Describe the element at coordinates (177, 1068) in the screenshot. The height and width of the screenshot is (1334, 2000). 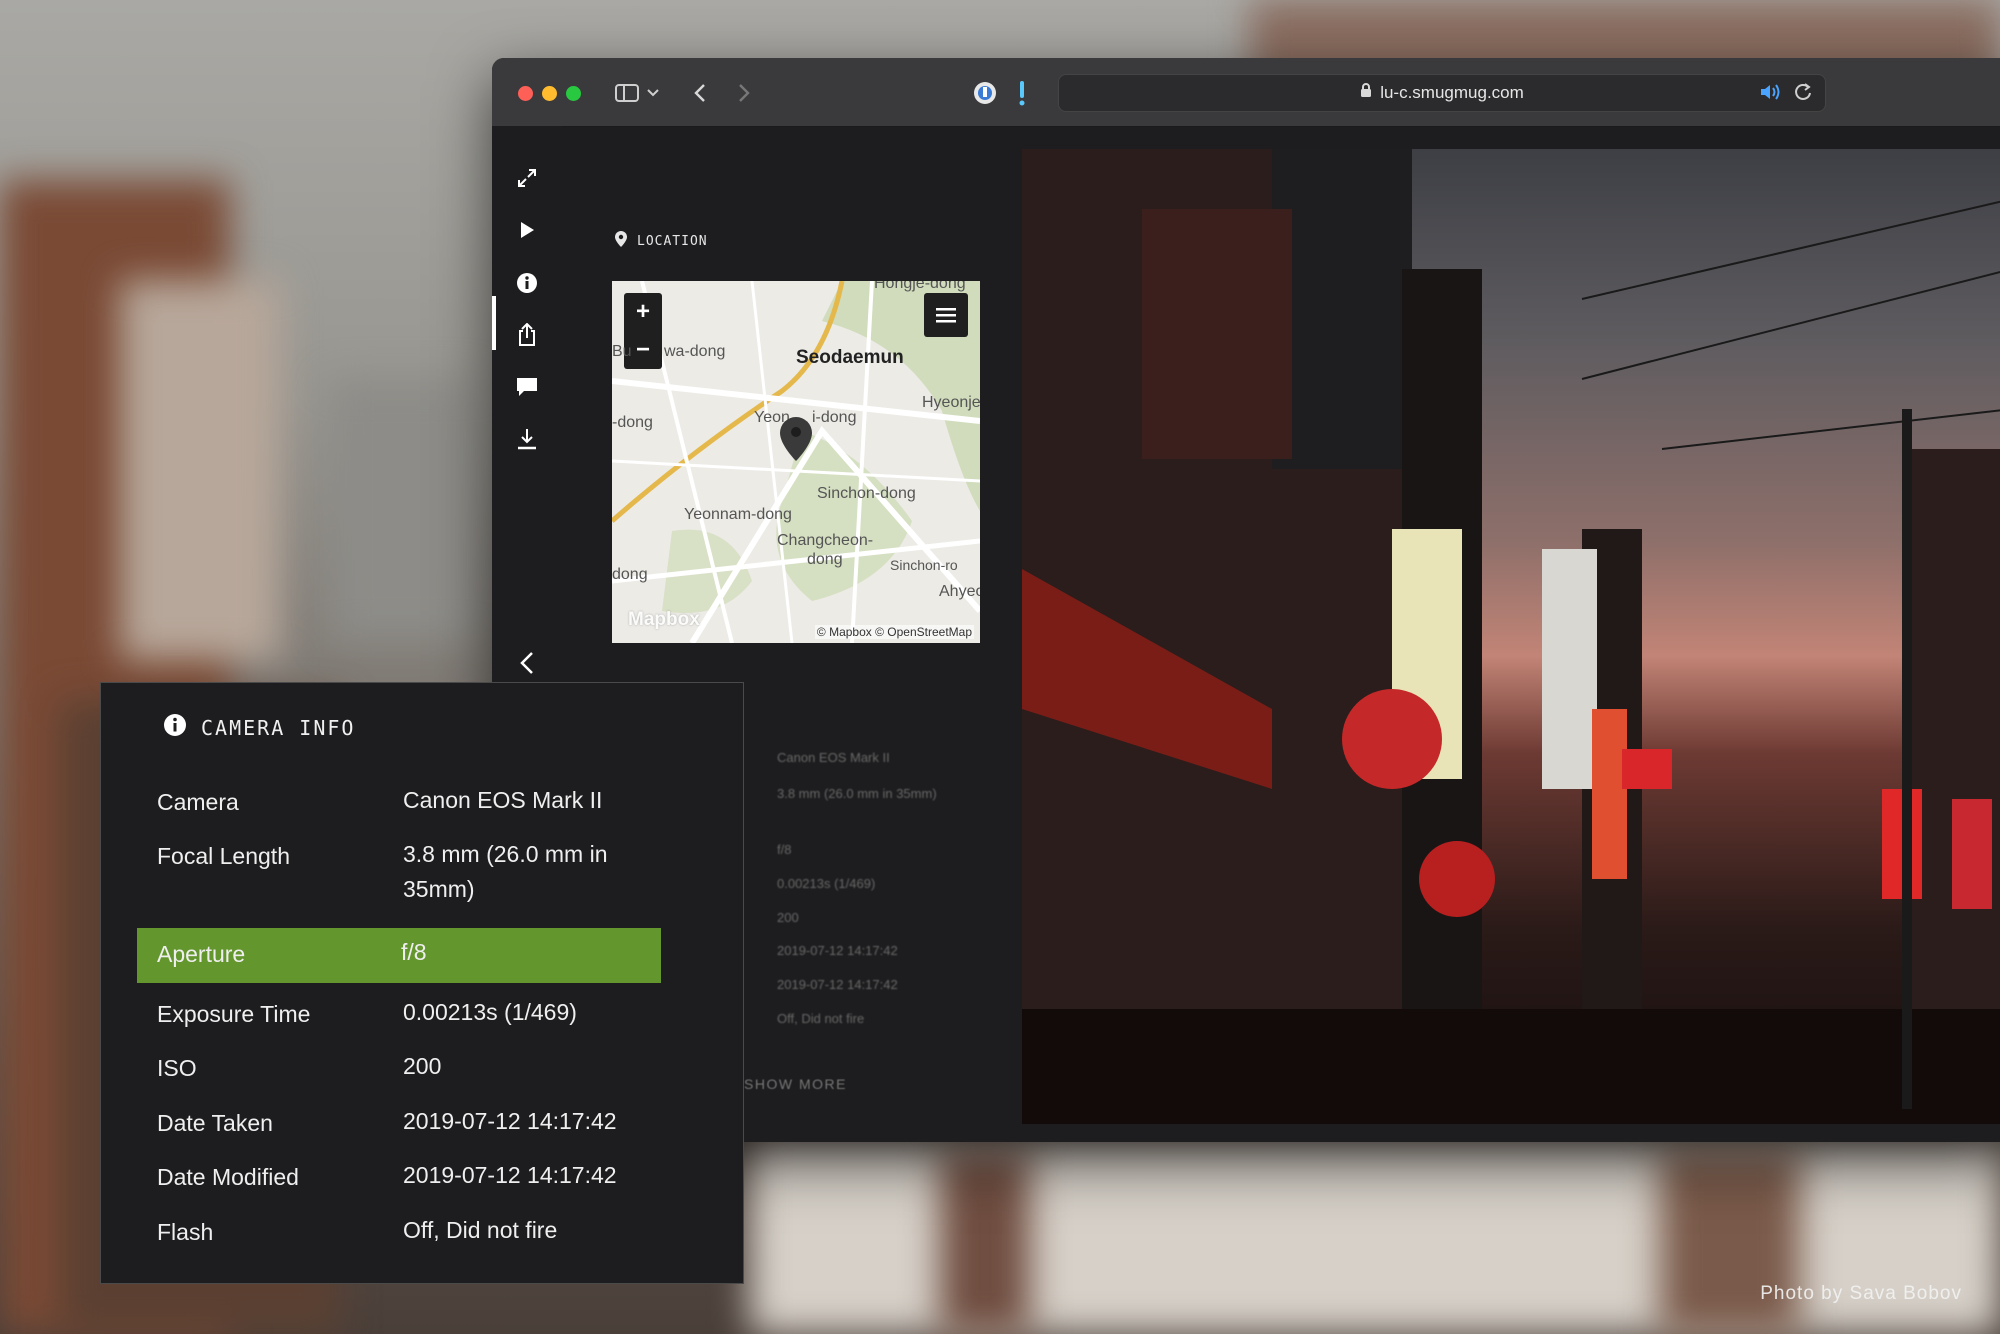
I see `row-label: ISO` at that location.